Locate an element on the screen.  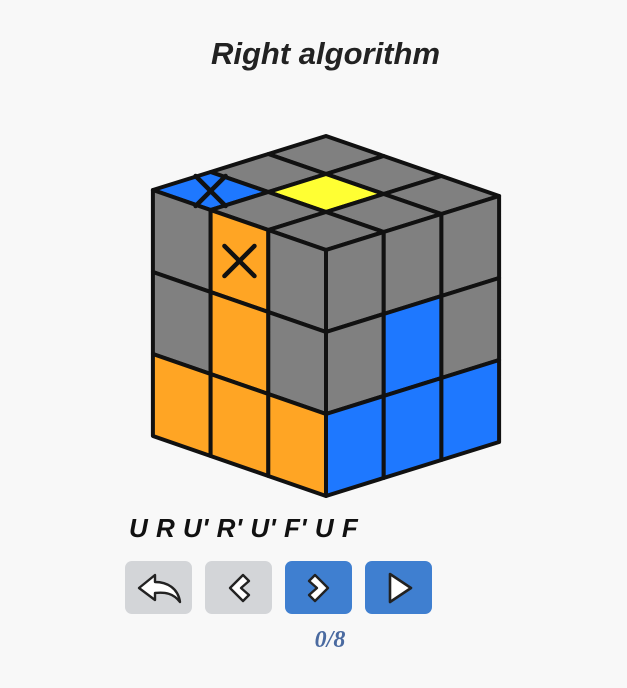
play-button is located at coordinates (398, 587).